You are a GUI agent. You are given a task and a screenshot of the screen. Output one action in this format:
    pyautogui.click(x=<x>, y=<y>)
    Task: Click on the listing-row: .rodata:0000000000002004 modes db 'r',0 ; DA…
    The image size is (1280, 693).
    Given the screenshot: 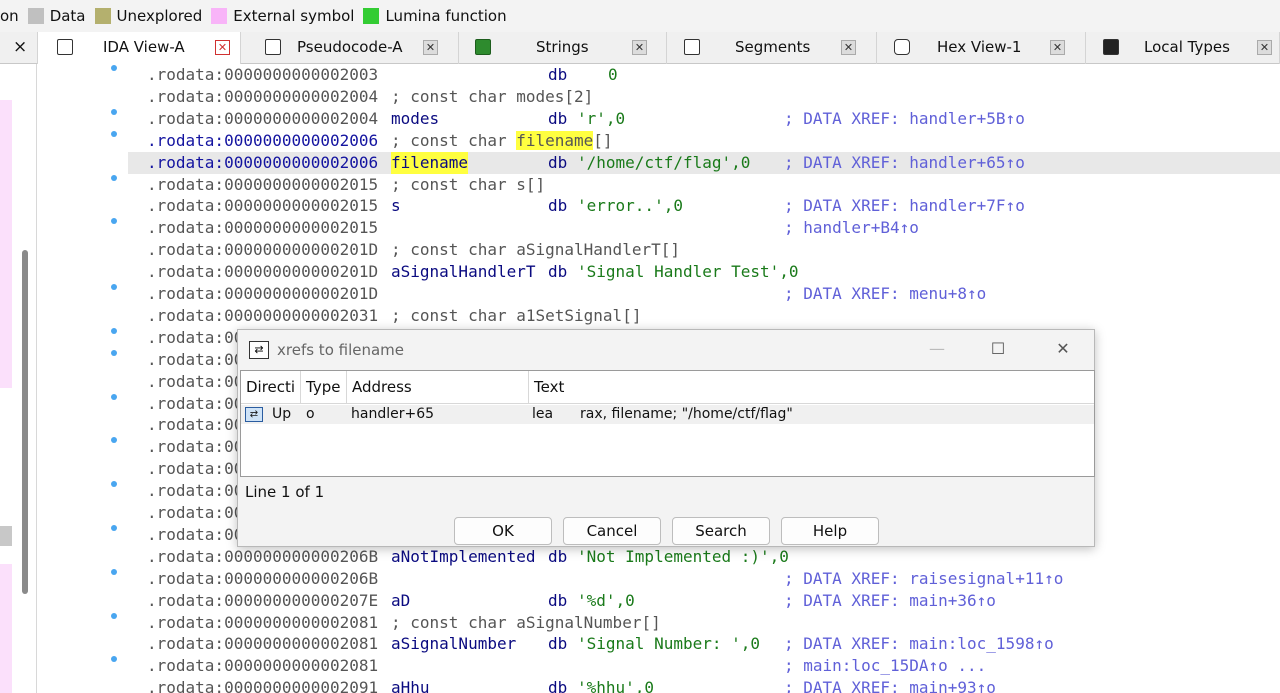 What is the action you would take?
    pyautogui.click(x=659, y=119)
    